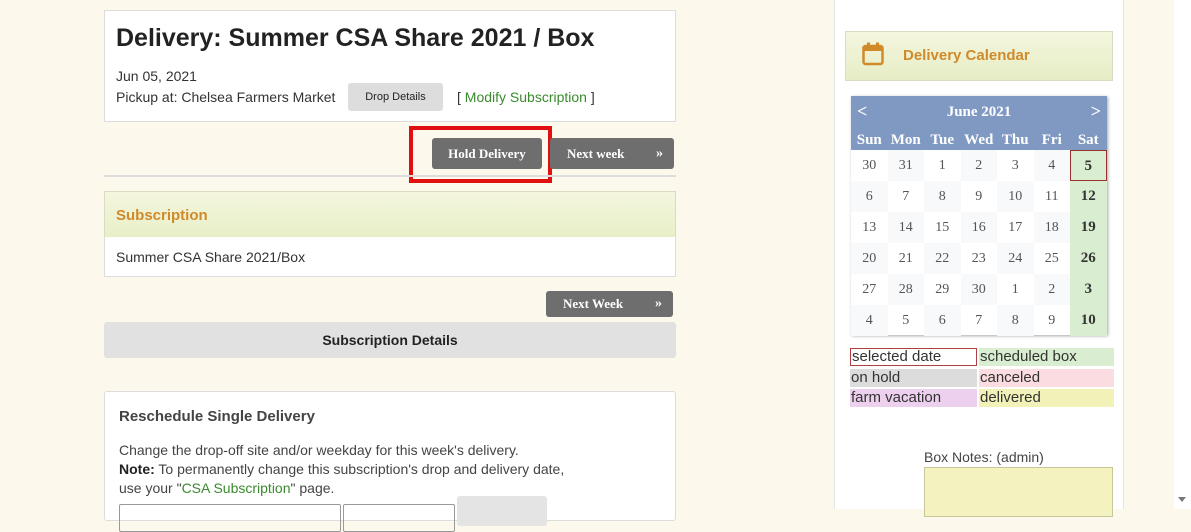  What do you see at coordinates (913, 378) in the screenshot?
I see `legend-on-hold: on hold` at bounding box center [913, 378].